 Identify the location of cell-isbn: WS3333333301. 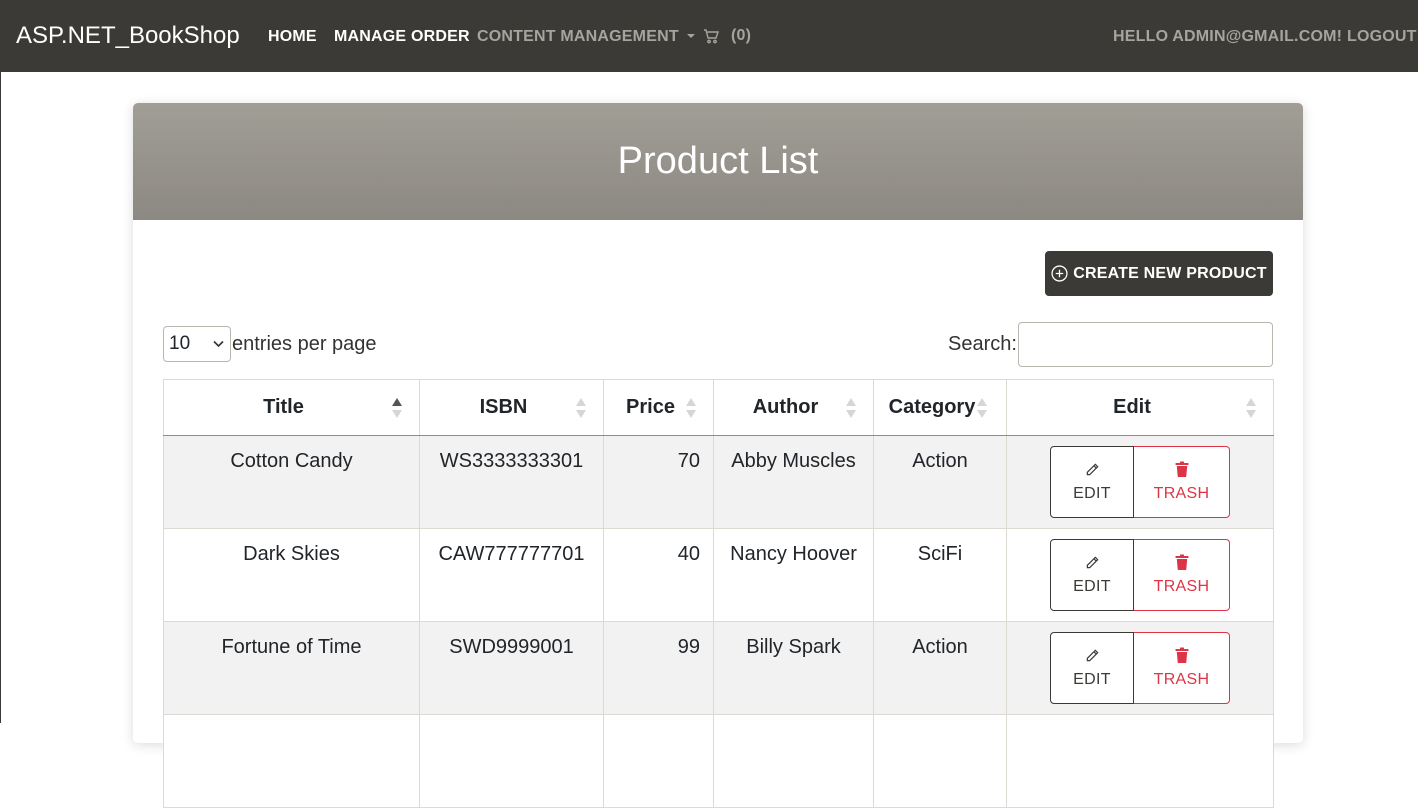
(511, 482).